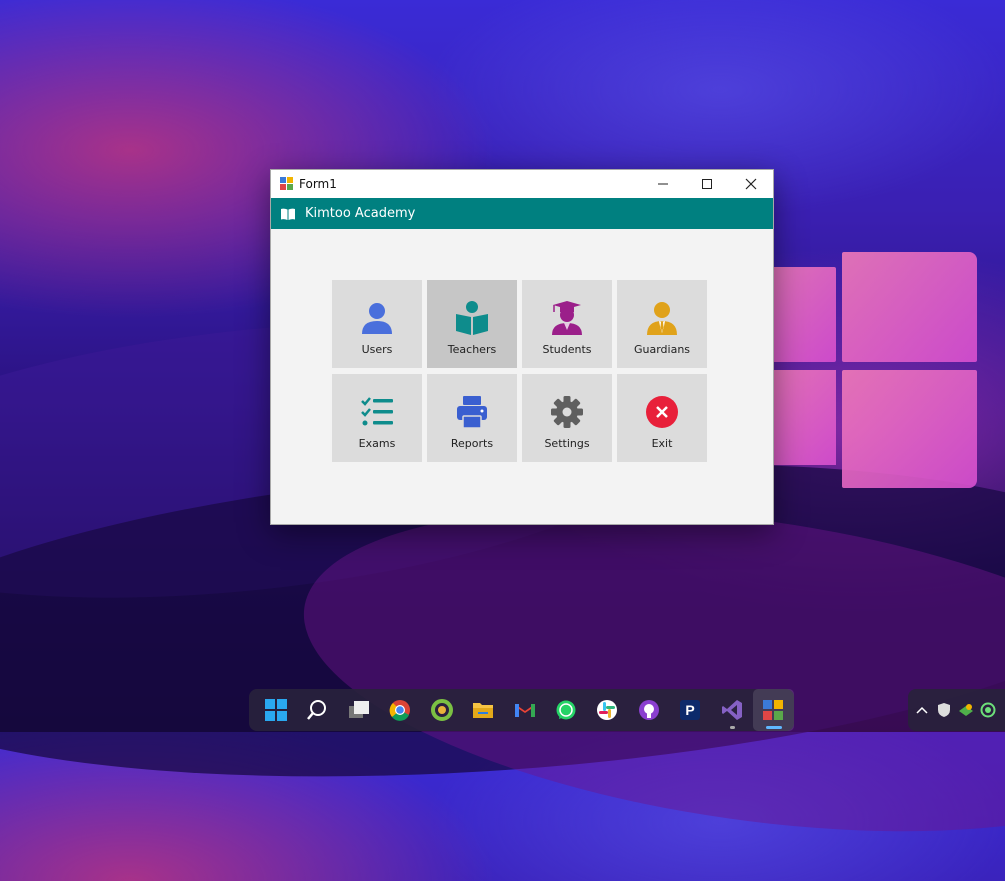 This screenshot has width=1005, height=881. What do you see at coordinates (377, 318) in the screenshot?
I see `user-icon` at bounding box center [377, 318].